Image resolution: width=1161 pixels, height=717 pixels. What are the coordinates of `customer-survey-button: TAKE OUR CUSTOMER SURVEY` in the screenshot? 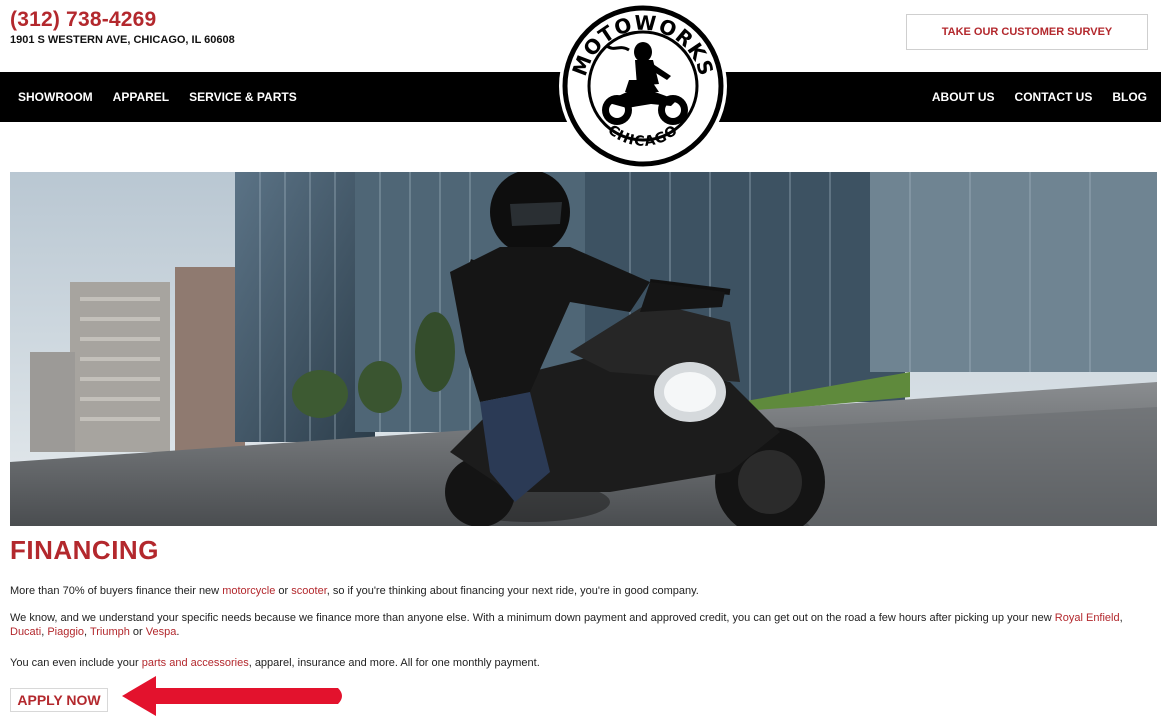 It's located at (1027, 32).